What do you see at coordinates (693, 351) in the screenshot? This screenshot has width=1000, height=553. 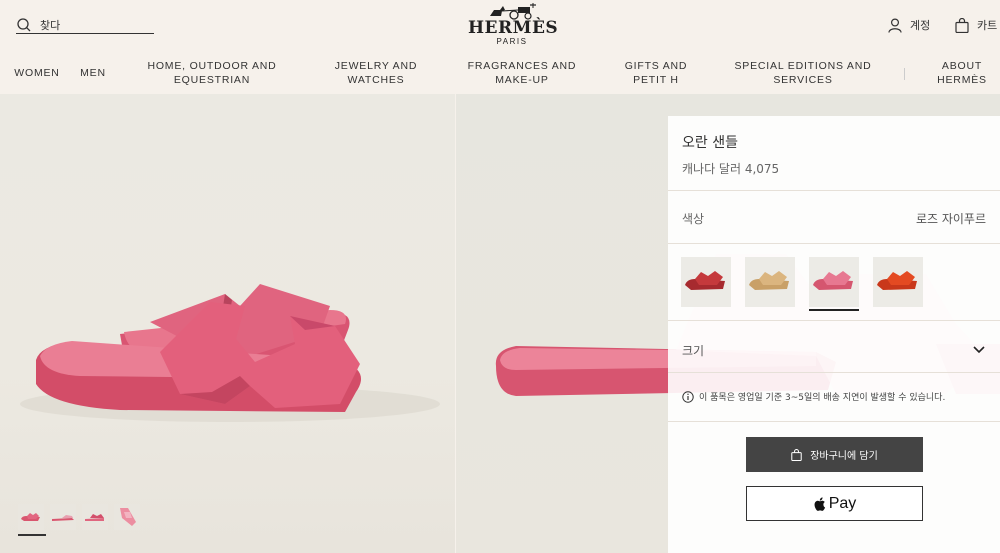 I see `size-label: 크기` at bounding box center [693, 351].